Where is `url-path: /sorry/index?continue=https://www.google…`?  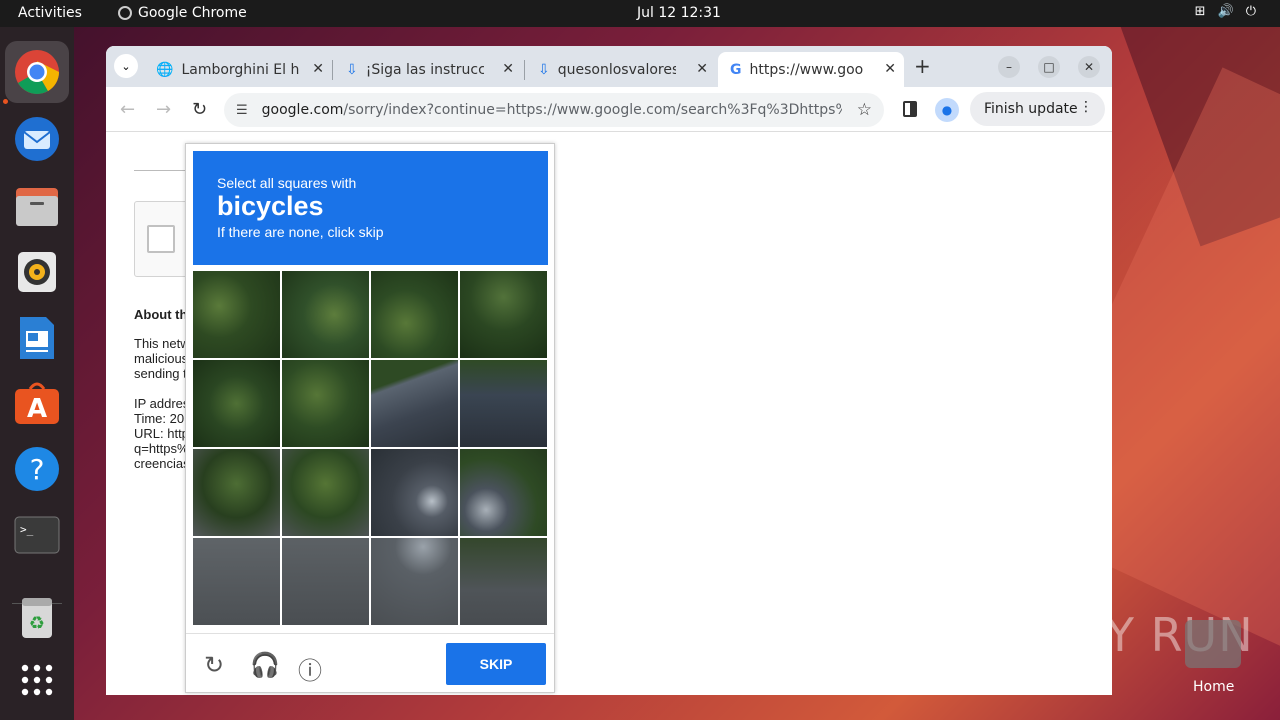 url-path: /sorry/index?continue=https://www.google… is located at coordinates (592, 110).